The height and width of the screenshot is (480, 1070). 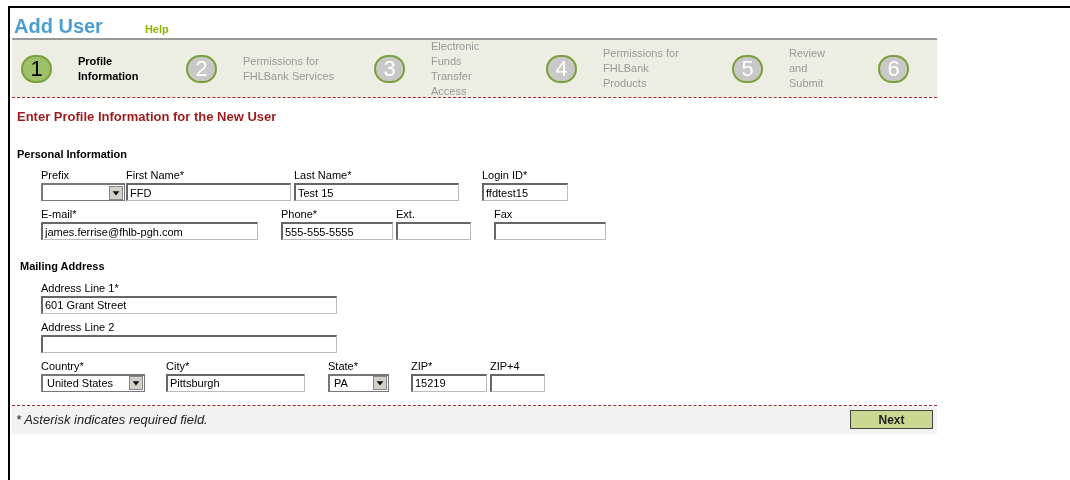 What do you see at coordinates (93, 382) in the screenshot?
I see `dropdown: United States` at bounding box center [93, 382].